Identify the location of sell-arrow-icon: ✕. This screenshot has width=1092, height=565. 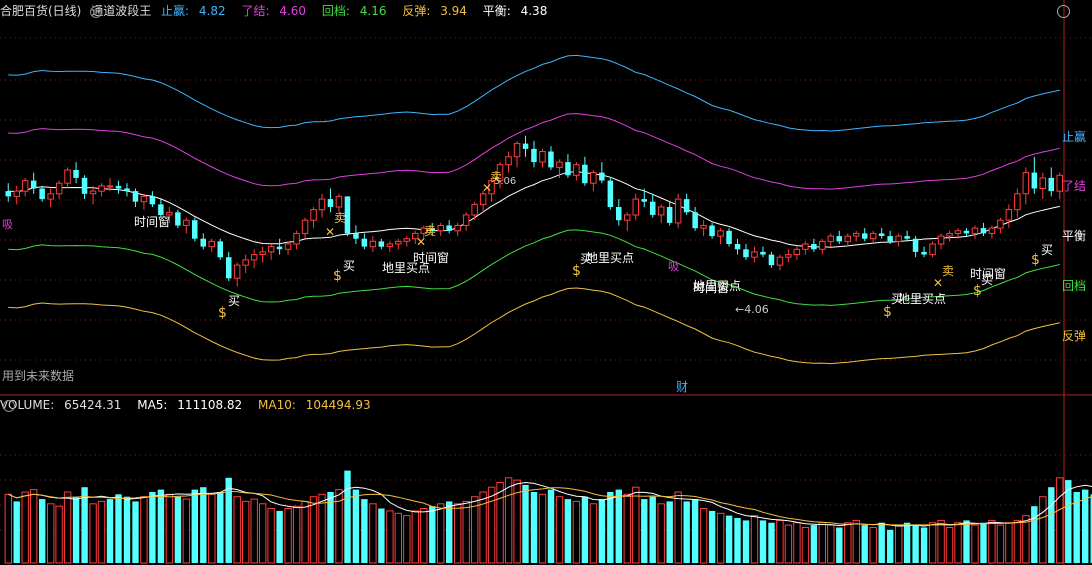
(330, 232).